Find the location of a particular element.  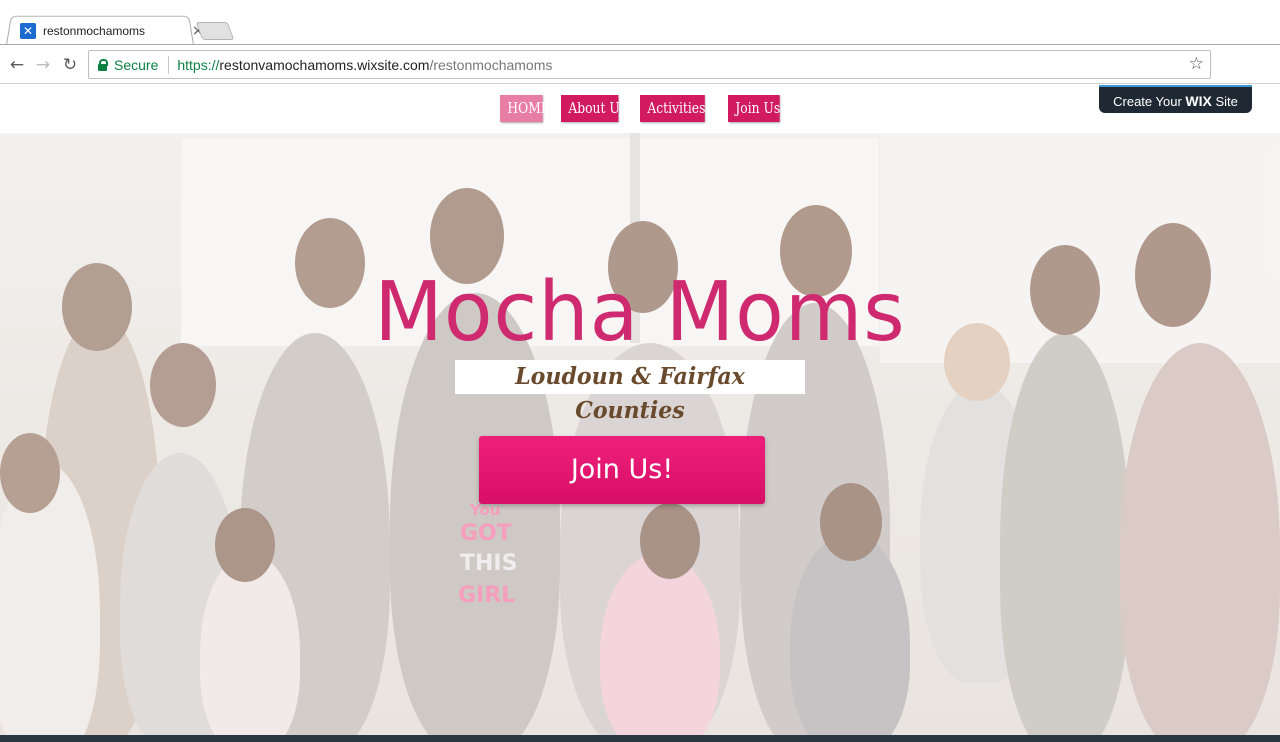

secure-label: Secure is located at coordinates (136, 64).